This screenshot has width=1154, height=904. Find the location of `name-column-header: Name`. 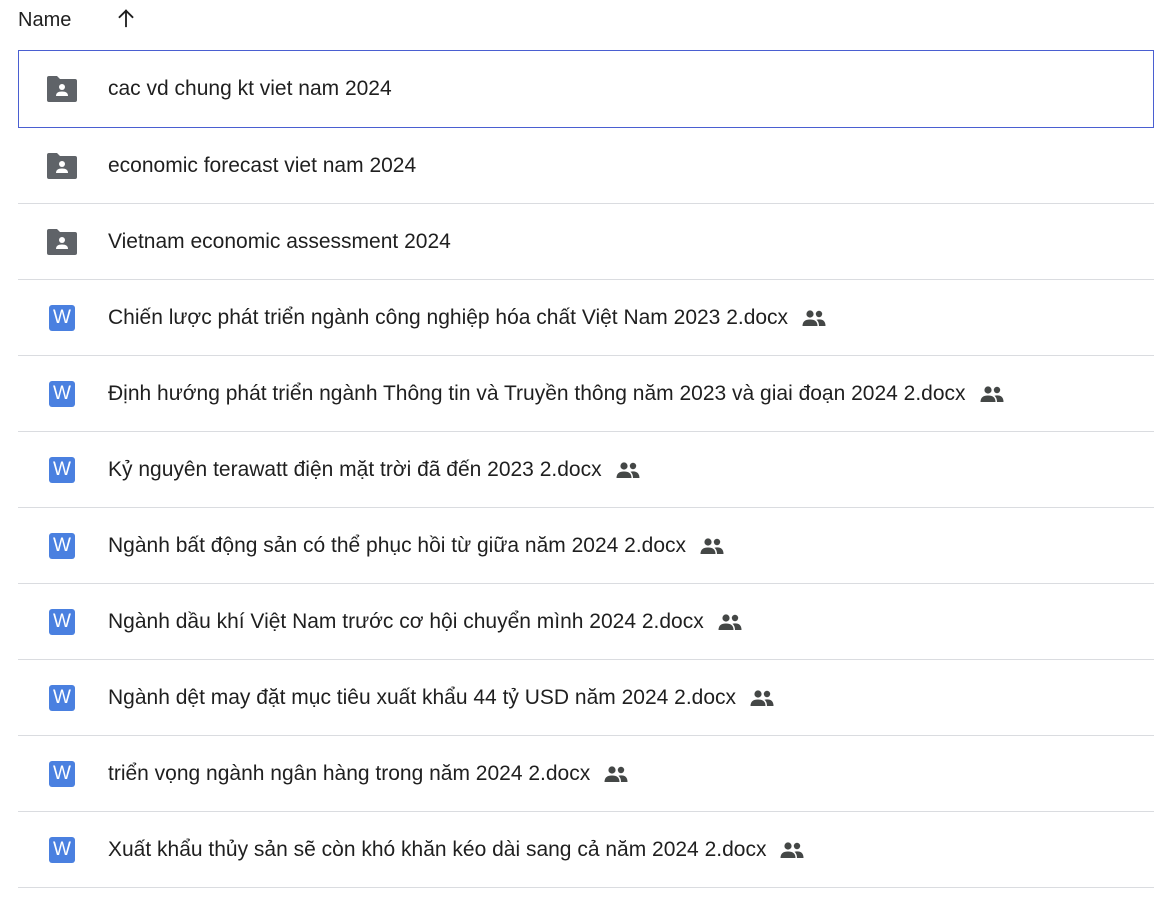

name-column-header: Name is located at coordinates (44, 20).